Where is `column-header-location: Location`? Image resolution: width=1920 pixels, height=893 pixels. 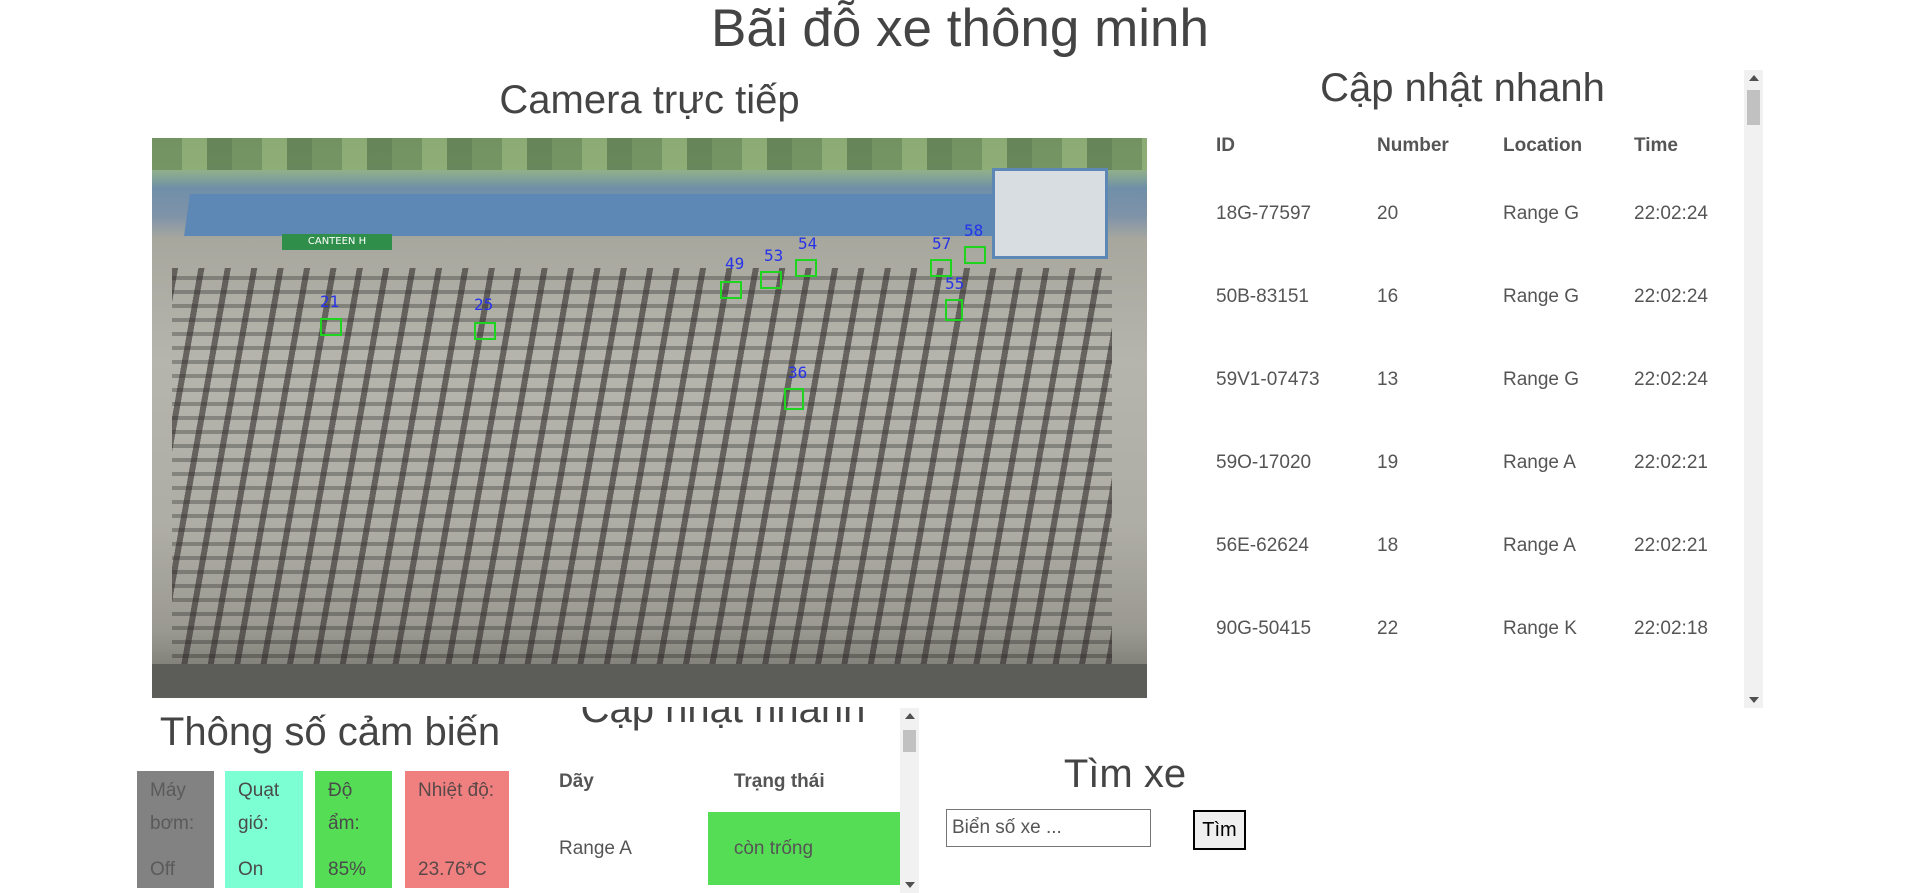
column-header-location: Location is located at coordinates (1543, 145).